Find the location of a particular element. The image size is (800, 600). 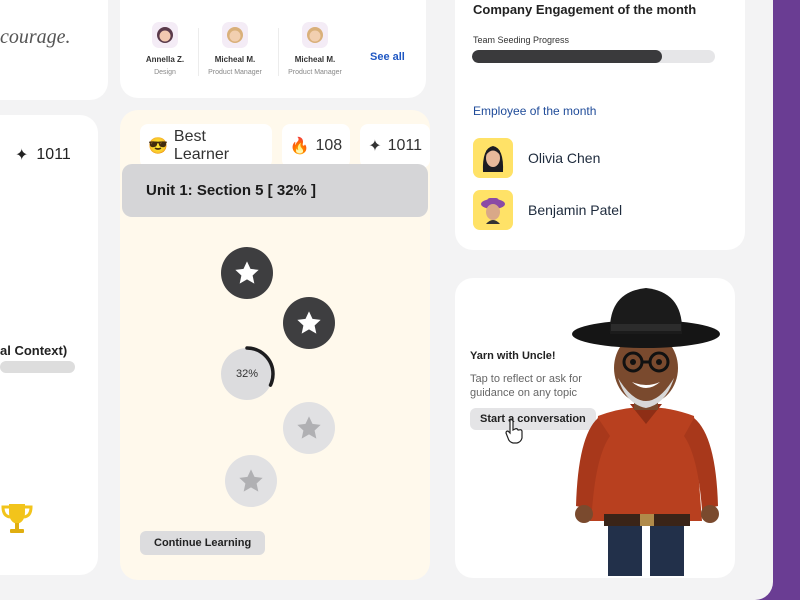

person-name: Annella Z. is located at coordinates (165, 59).